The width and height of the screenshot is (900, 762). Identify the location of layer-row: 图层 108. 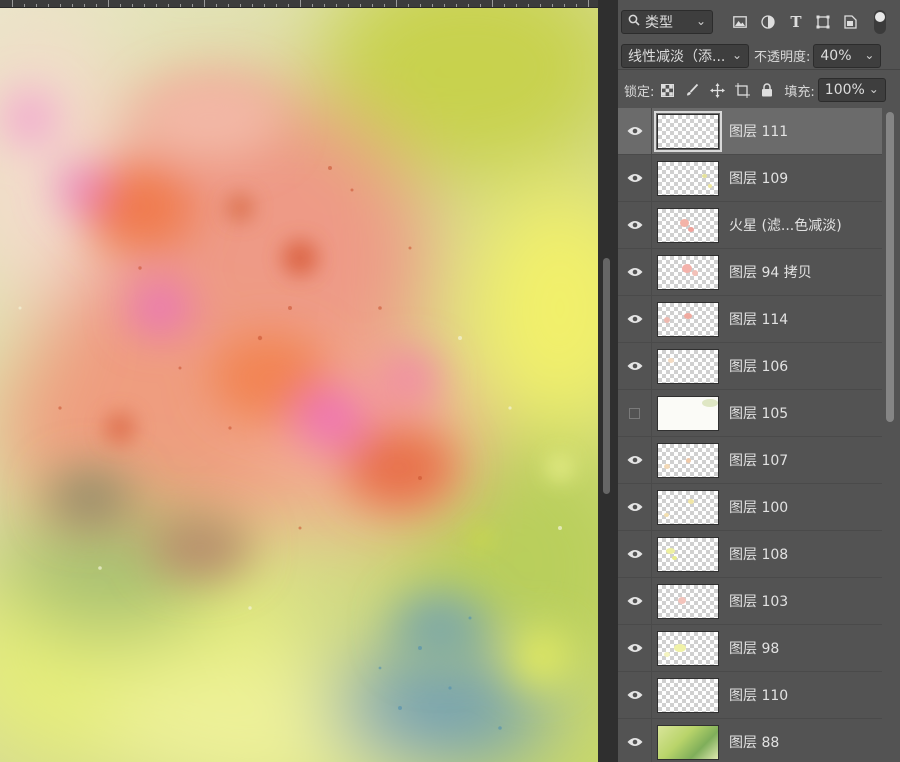
(750, 554).